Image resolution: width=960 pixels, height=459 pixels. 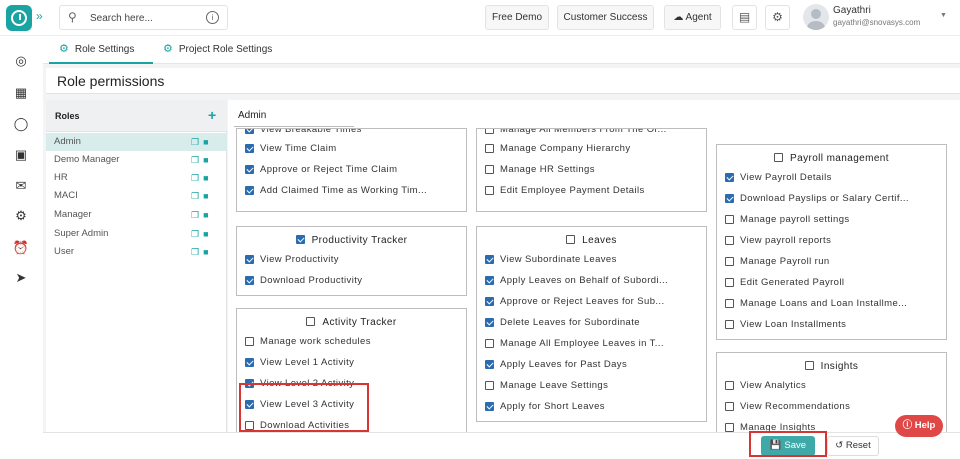 What do you see at coordinates (778, 240) in the screenshot?
I see `permission-item: View payroll reports` at bounding box center [778, 240].